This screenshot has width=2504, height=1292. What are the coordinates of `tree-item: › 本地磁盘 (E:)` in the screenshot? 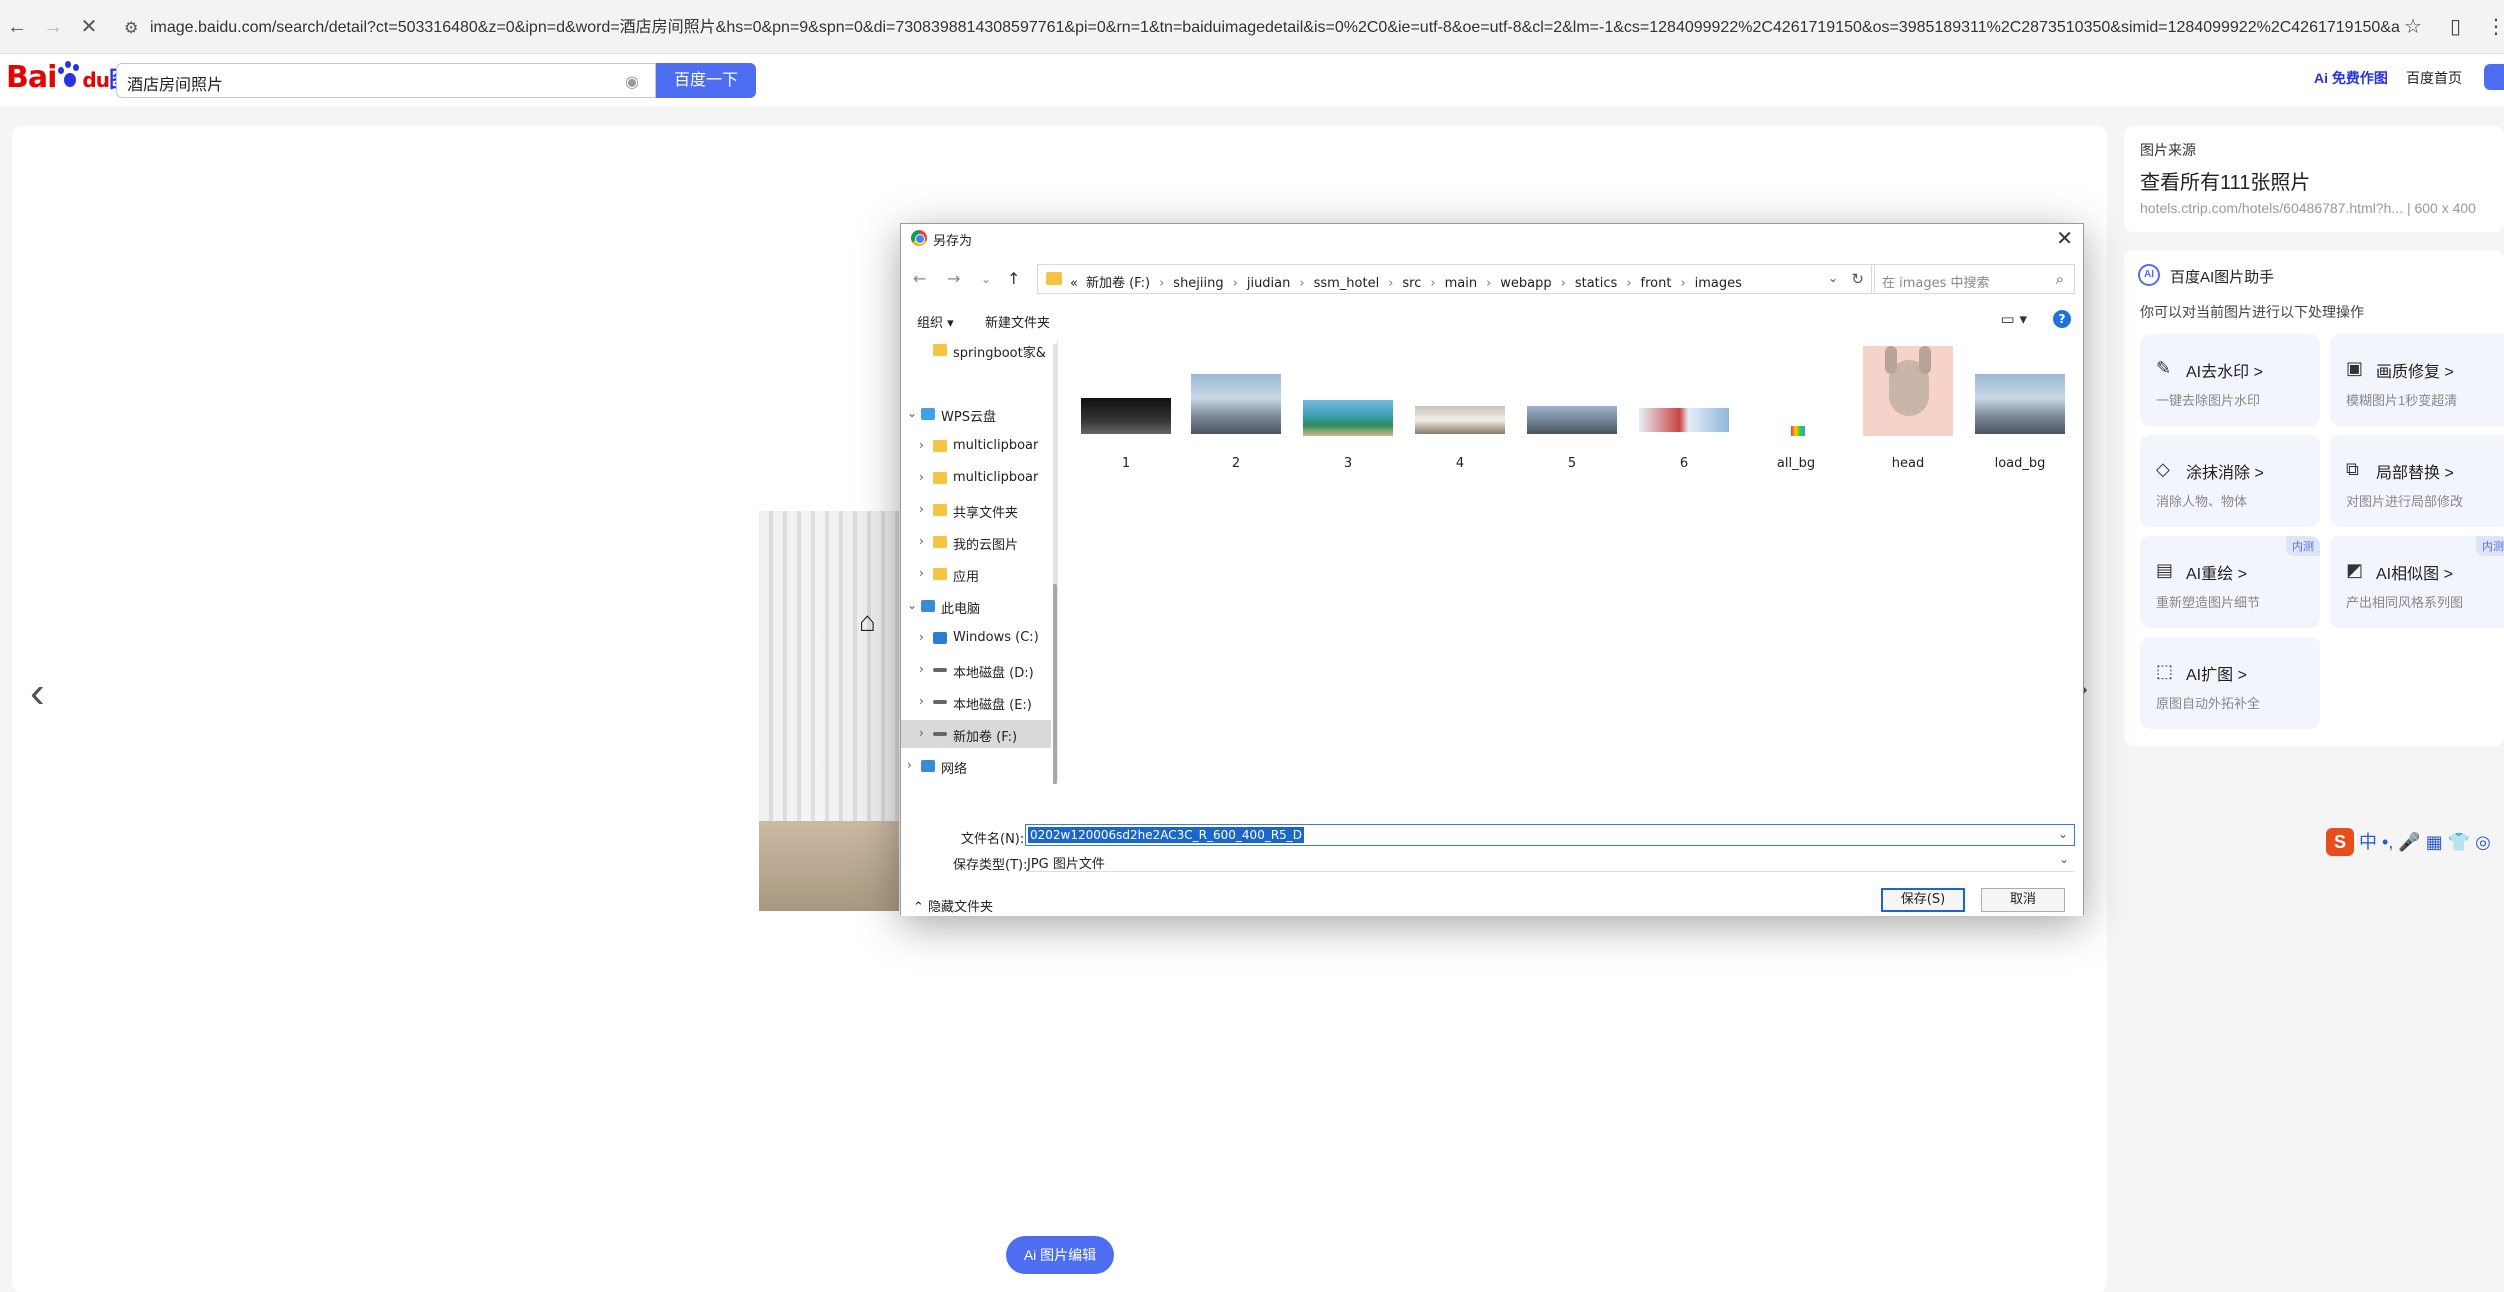 It's located at (976, 702).